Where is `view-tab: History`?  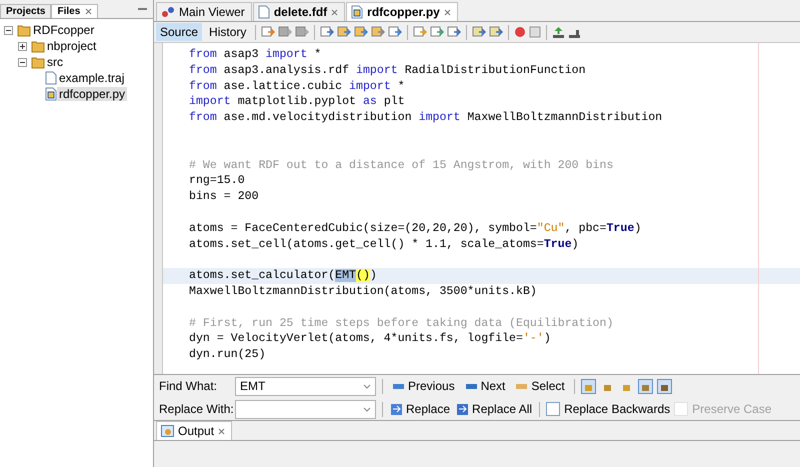
view-tab: History is located at coordinates (227, 32).